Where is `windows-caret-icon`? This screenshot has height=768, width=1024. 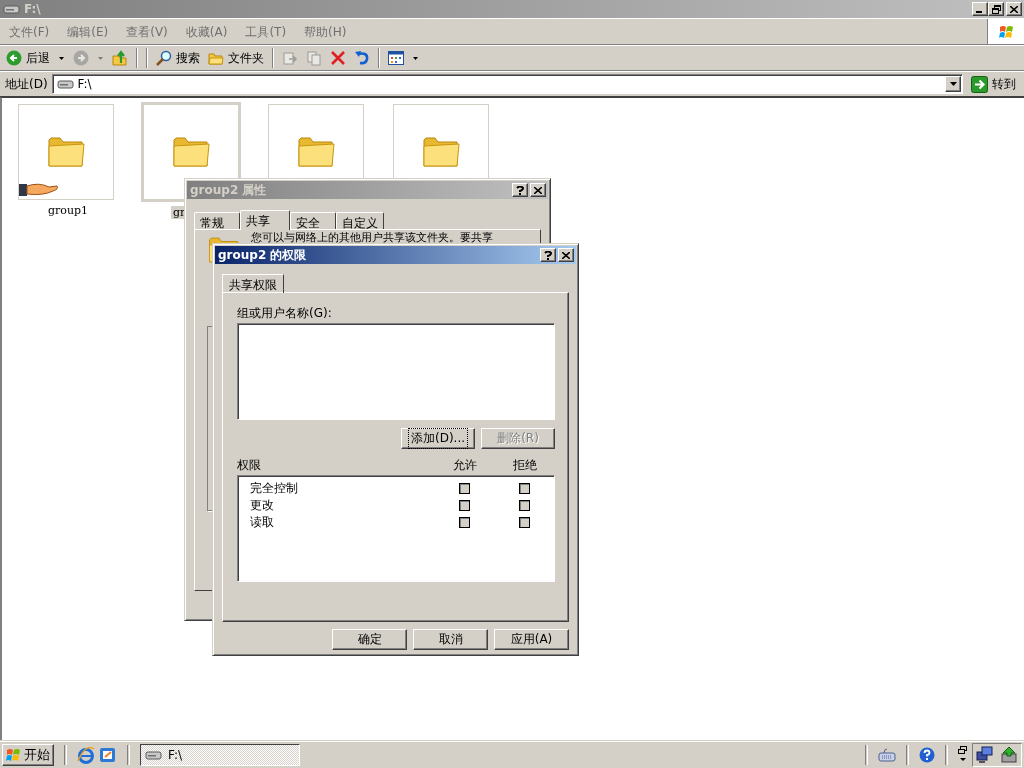
windows-caret-icon is located at coordinates (963, 754).